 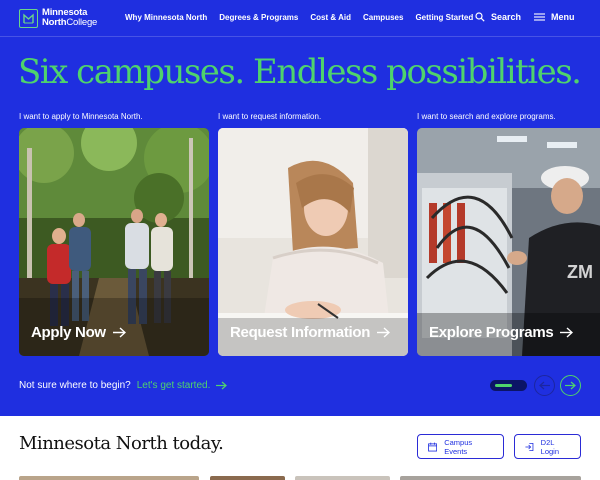 What do you see at coordinates (300, 332) in the screenshot?
I see `request-information-text: Request Information` at bounding box center [300, 332].